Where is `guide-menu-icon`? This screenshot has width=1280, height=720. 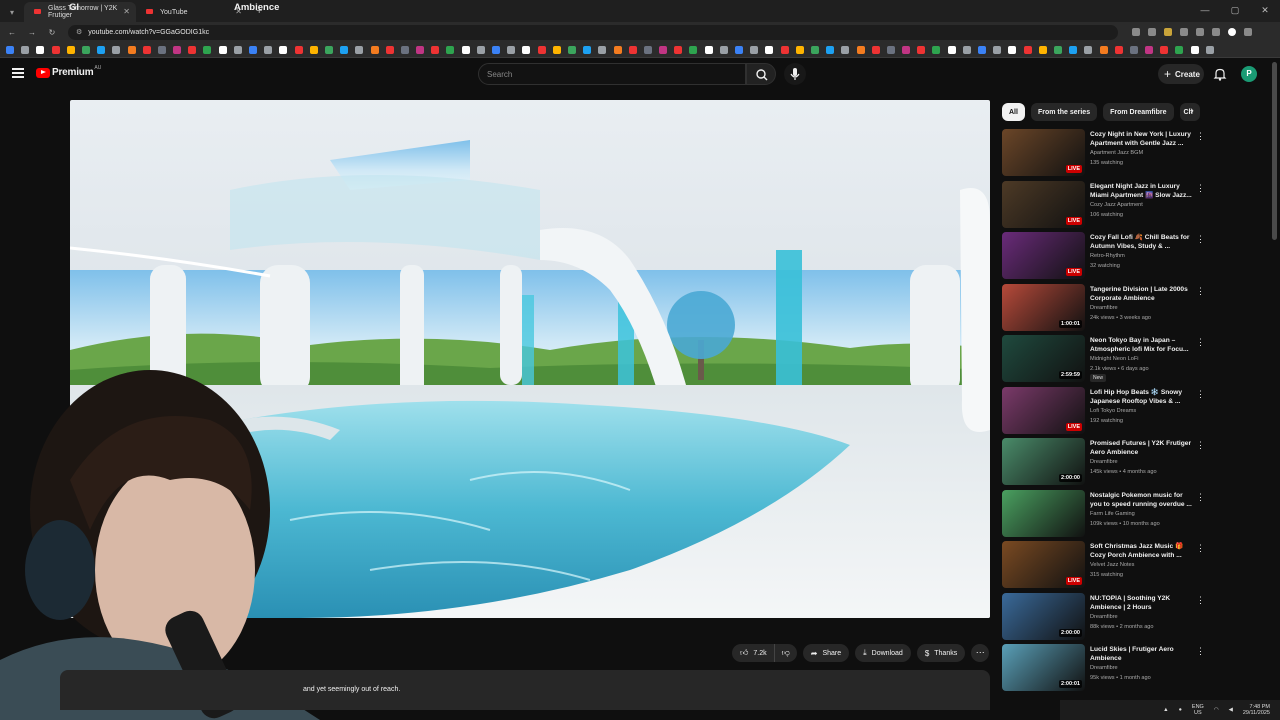
guide-menu-icon is located at coordinates (18, 73).